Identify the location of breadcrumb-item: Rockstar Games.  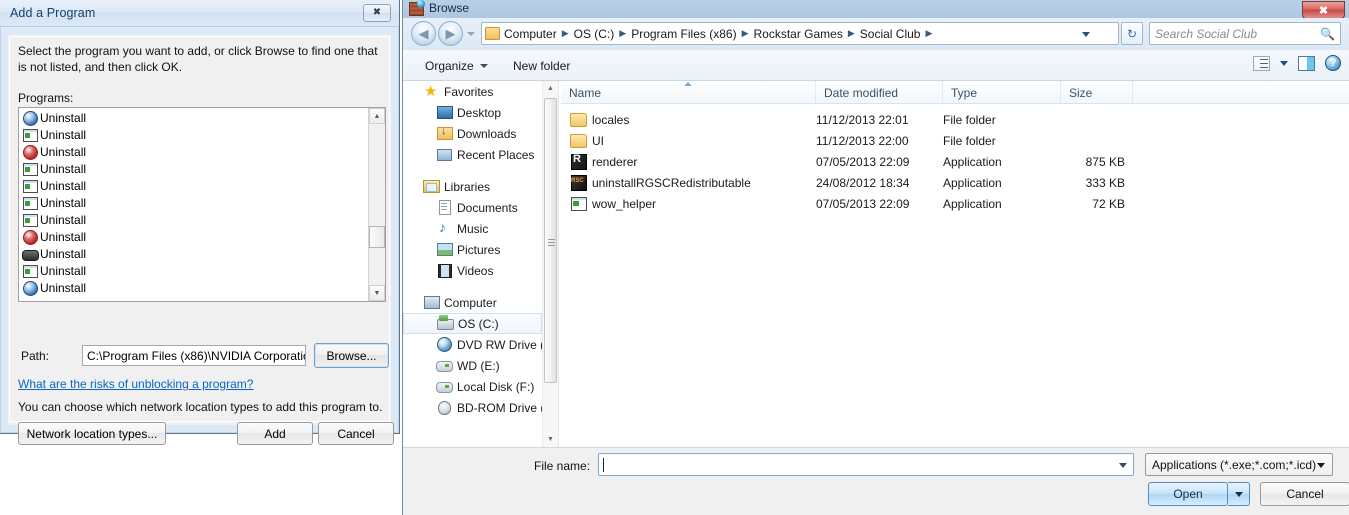
(797, 34).